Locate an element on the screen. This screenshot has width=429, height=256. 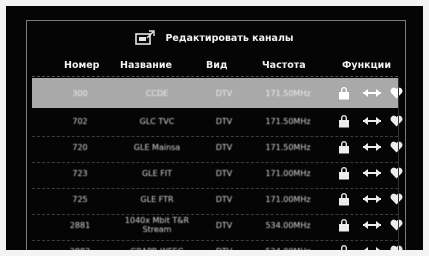
header-functions: Функции is located at coordinates (366, 65).